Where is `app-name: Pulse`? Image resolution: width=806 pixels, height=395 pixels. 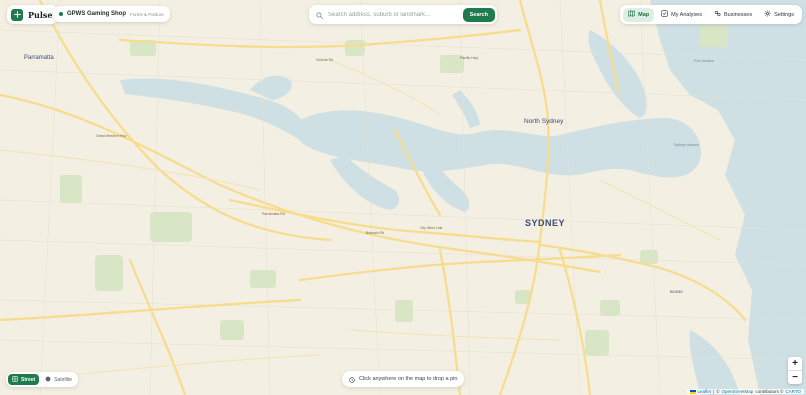
app-name: Pulse is located at coordinates (40, 14).